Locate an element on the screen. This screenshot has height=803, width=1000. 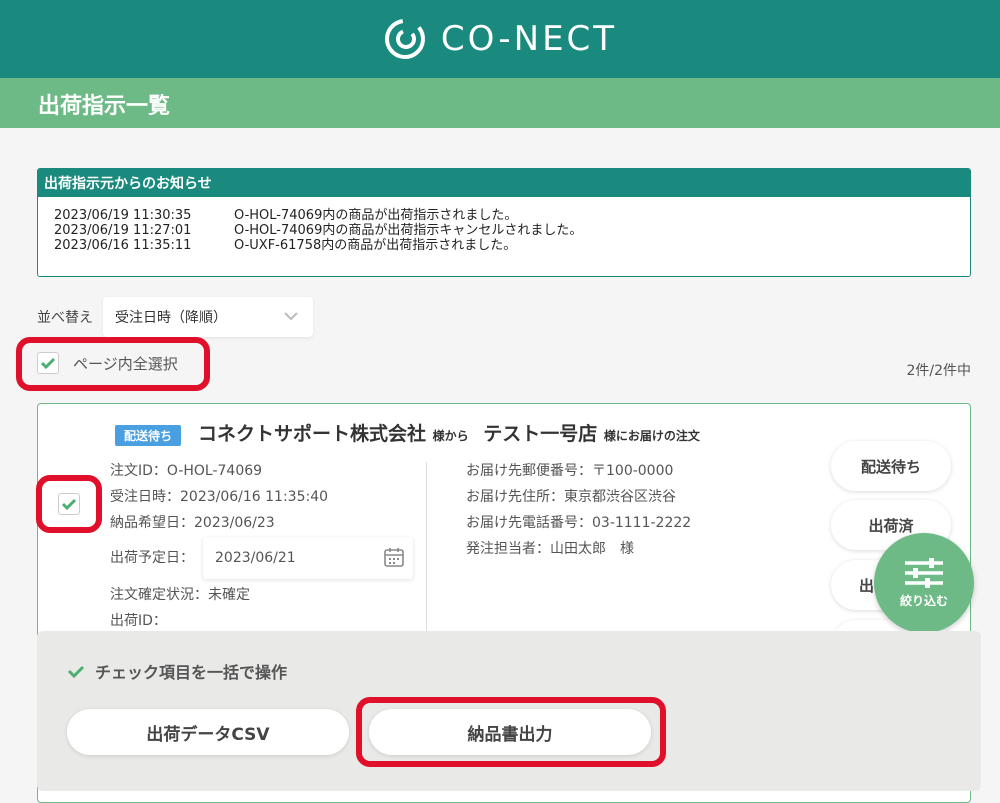
app-header: CO-NECT is located at coordinates (500, 39).